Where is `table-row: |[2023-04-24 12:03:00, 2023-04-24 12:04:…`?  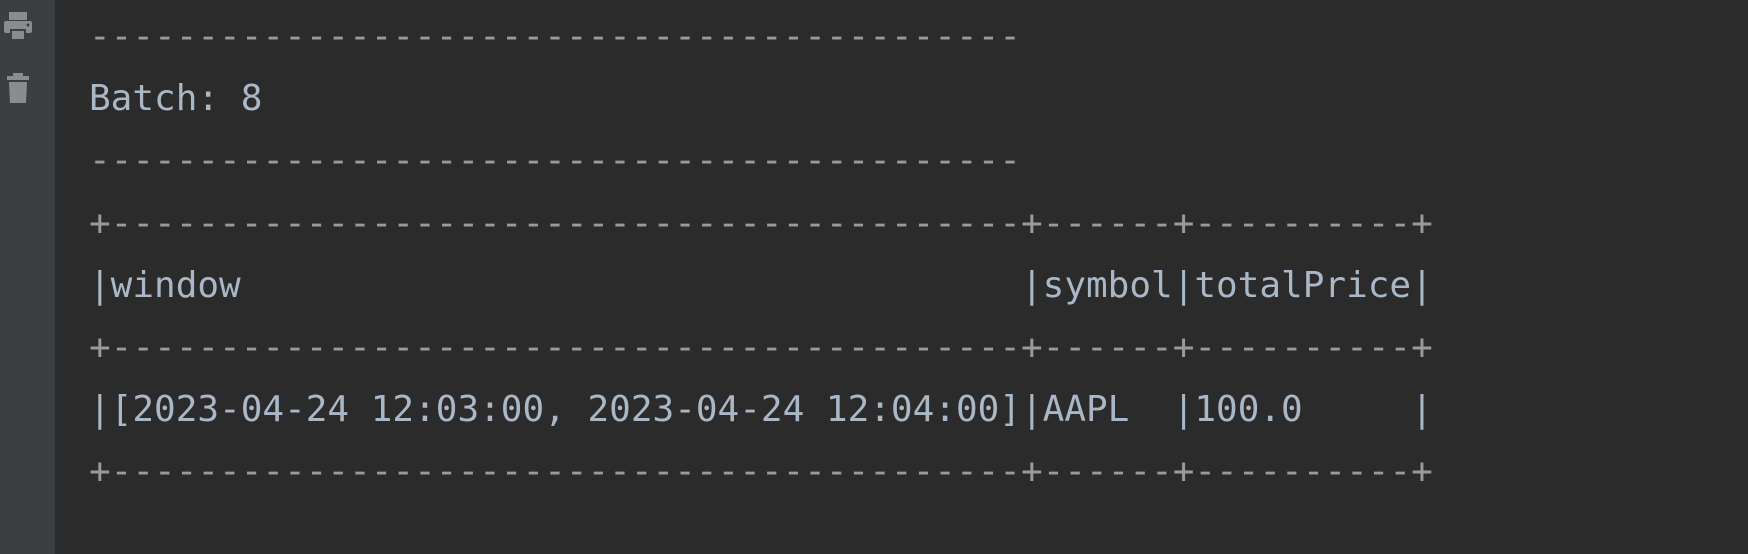
table-row: |[2023-04-24 12:03:00, 2023-04-24 12:04:… is located at coordinates (761, 410).